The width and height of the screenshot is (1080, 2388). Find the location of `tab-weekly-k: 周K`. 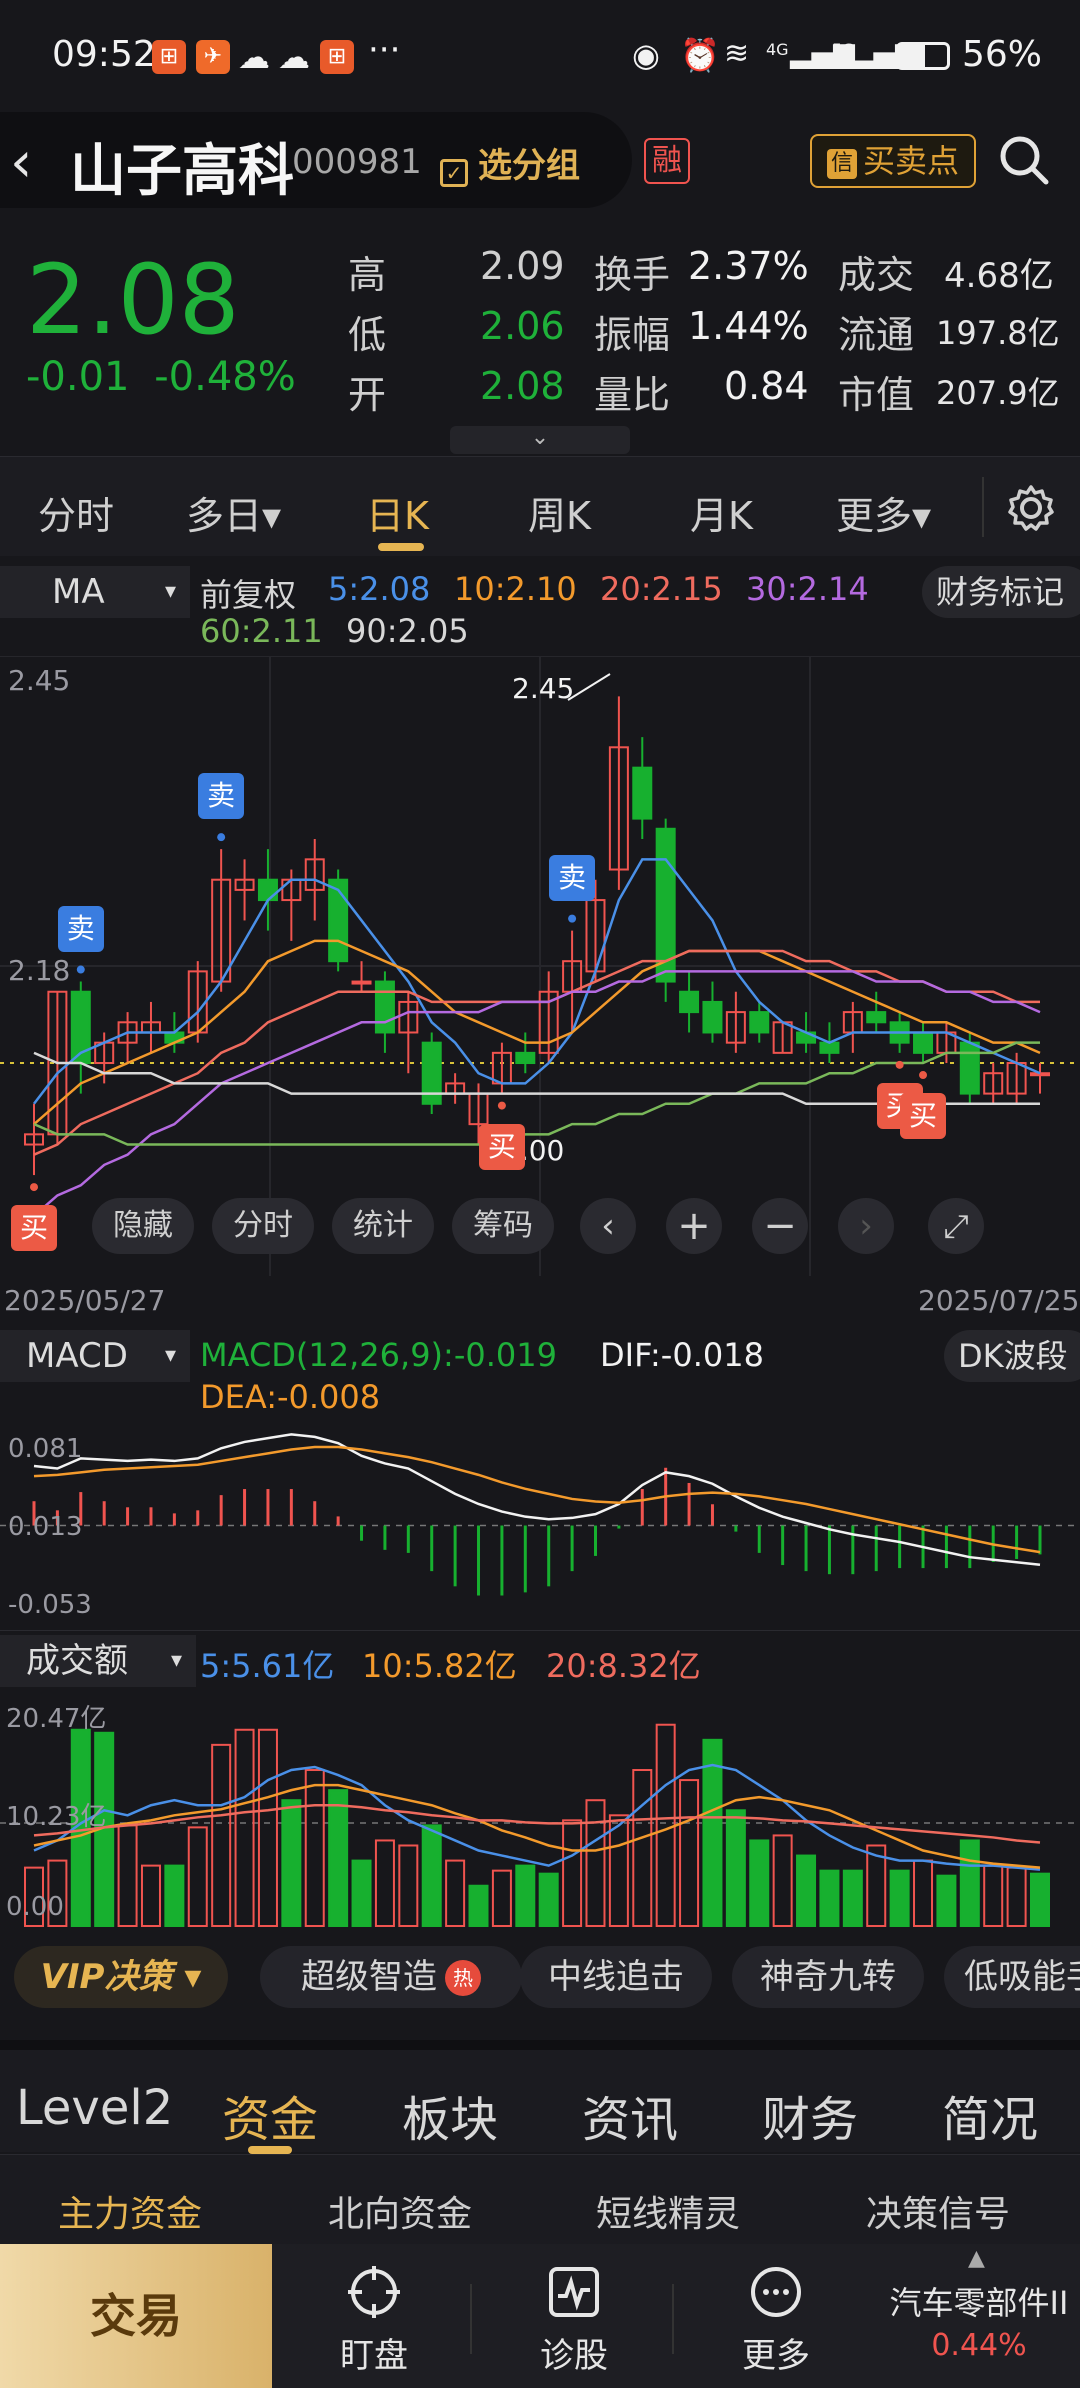

tab-weekly-k: 周K is located at coordinates (559, 512).